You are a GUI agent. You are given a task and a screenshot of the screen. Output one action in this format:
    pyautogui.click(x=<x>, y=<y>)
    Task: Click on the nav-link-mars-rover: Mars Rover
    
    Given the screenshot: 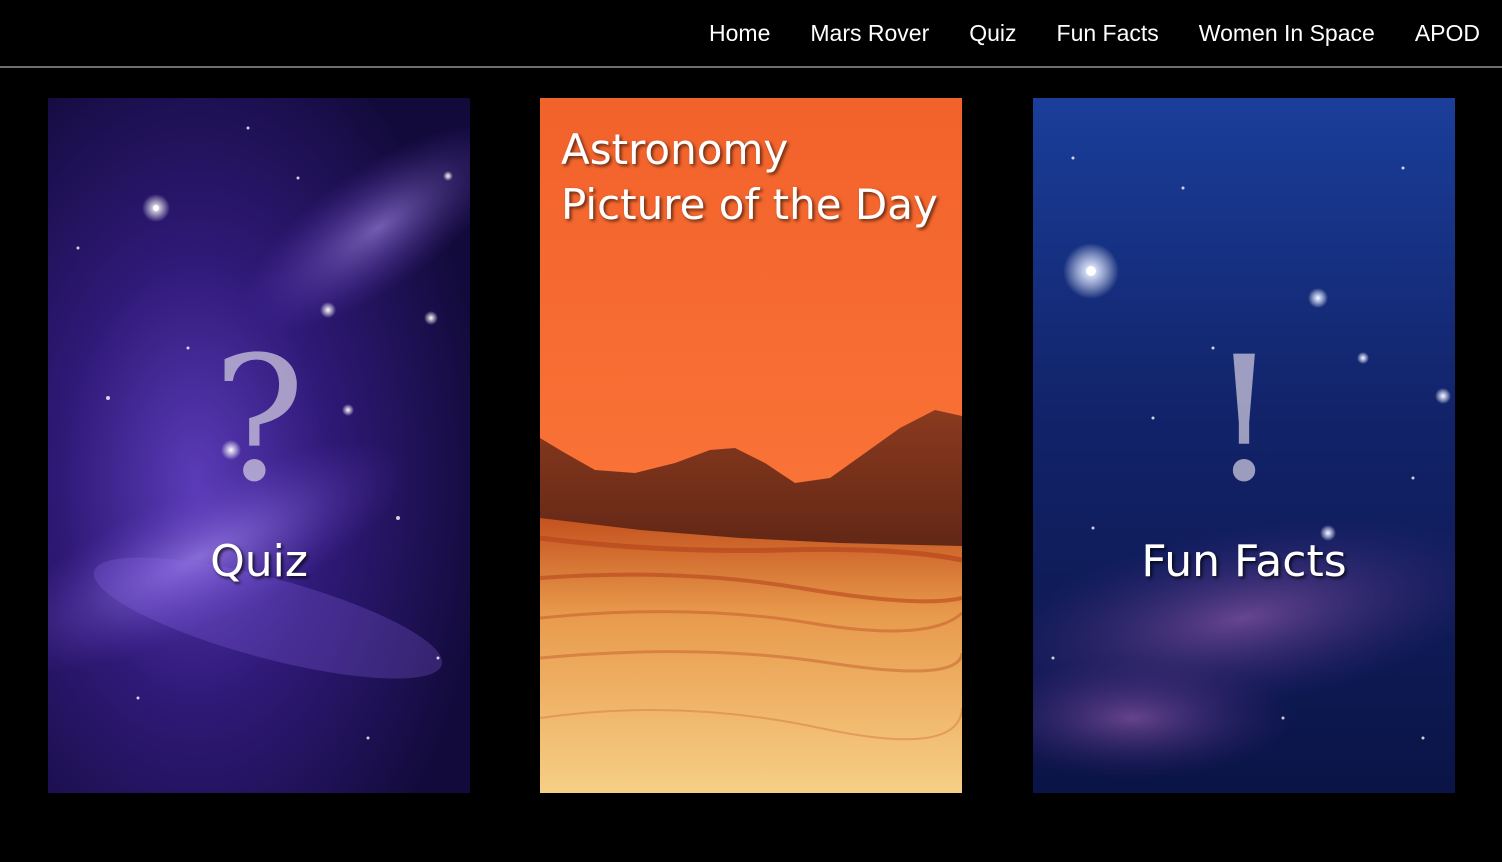 What is the action you would take?
    pyautogui.click(x=869, y=33)
    